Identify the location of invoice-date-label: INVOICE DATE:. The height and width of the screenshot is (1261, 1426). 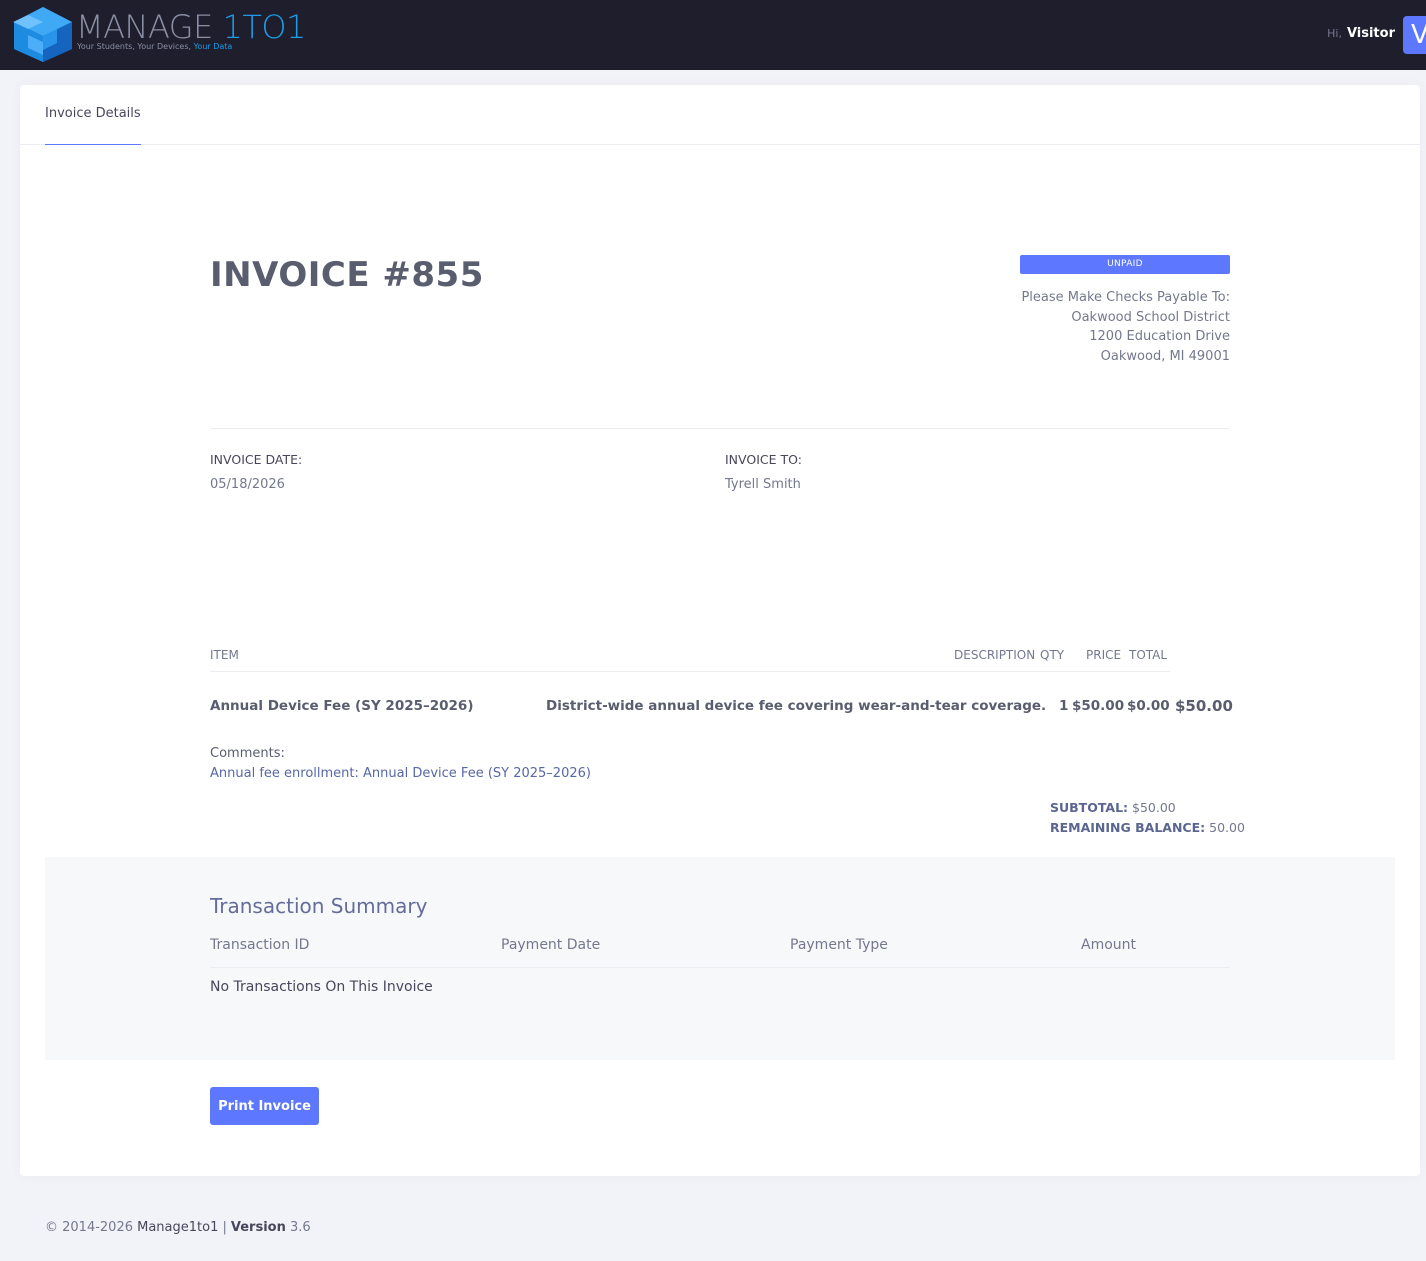
(256, 459).